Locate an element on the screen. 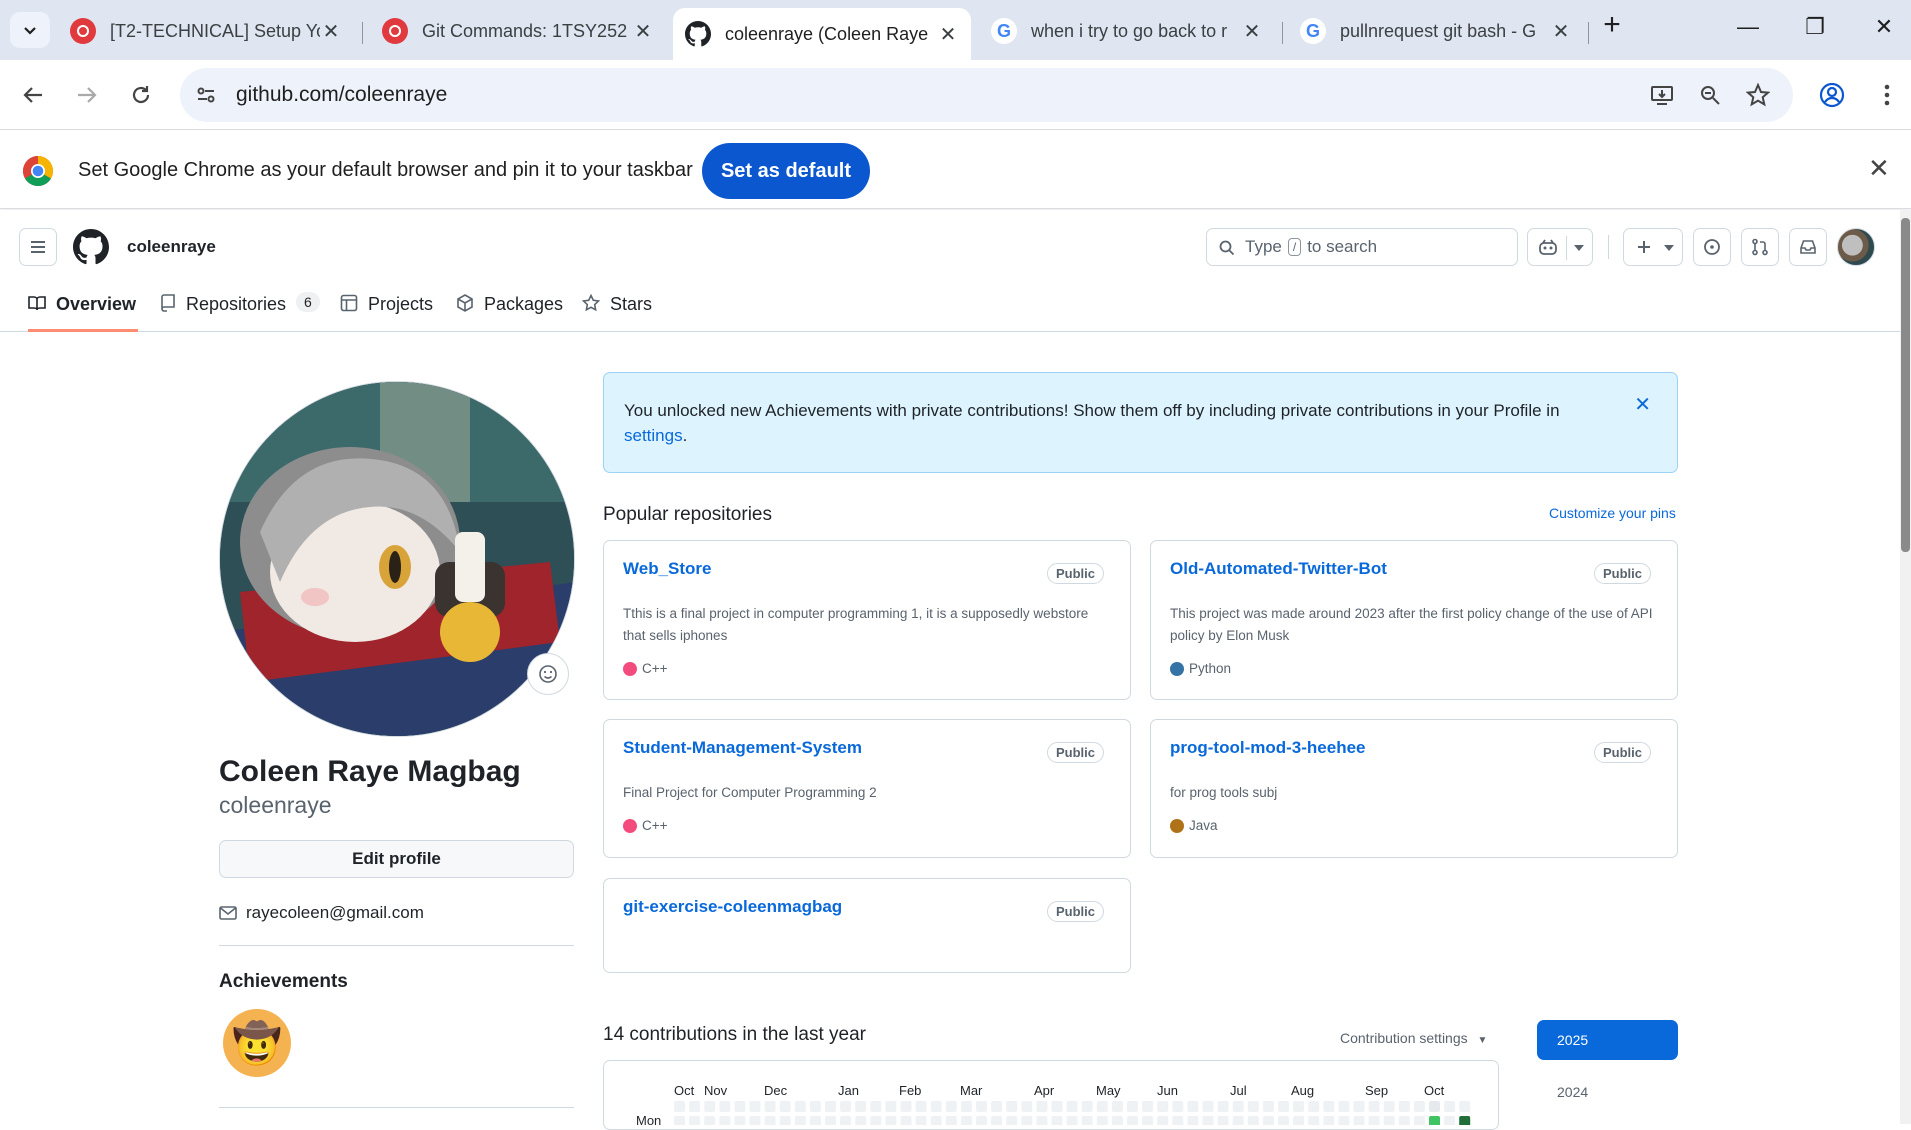 This screenshot has width=1911, height=1130. browser-tab: [T2-TECHNICAL] Setup Yo ✕ is located at coordinates (206, 31).